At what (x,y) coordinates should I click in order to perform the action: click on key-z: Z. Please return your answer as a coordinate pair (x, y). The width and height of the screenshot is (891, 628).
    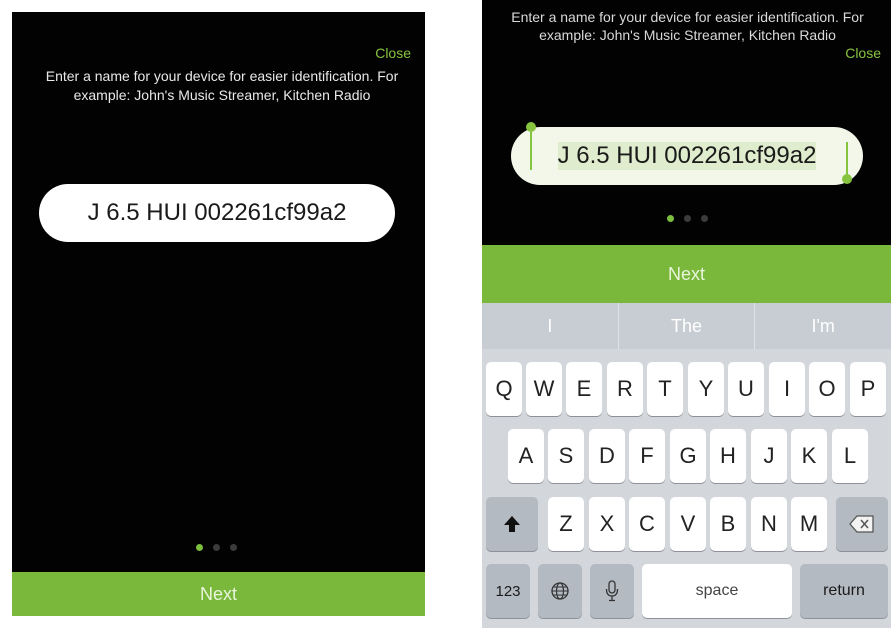
    Looking at the image, I should click on (566, 524).